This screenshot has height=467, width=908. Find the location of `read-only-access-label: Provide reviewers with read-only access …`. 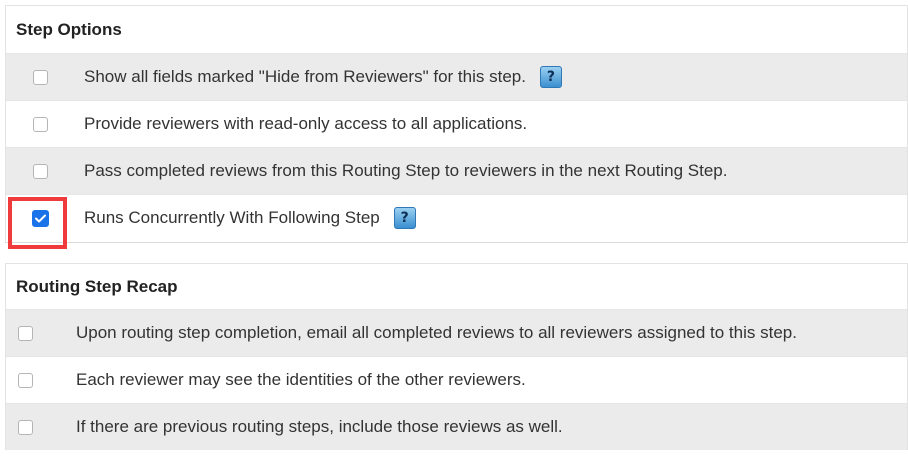

read-only-access-label: Provide reviewers with read-only access … is located at coordinates (306, 123).